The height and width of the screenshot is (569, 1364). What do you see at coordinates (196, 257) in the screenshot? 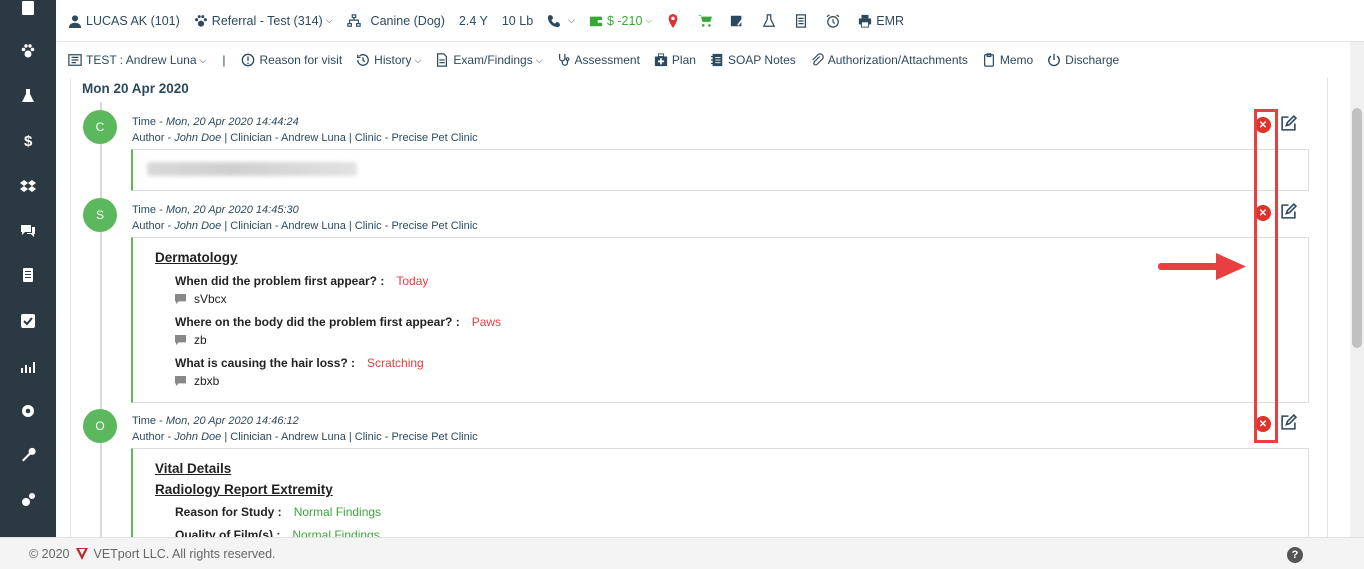
I see `section-title: Dermatology` at bounding box center [196, 257].